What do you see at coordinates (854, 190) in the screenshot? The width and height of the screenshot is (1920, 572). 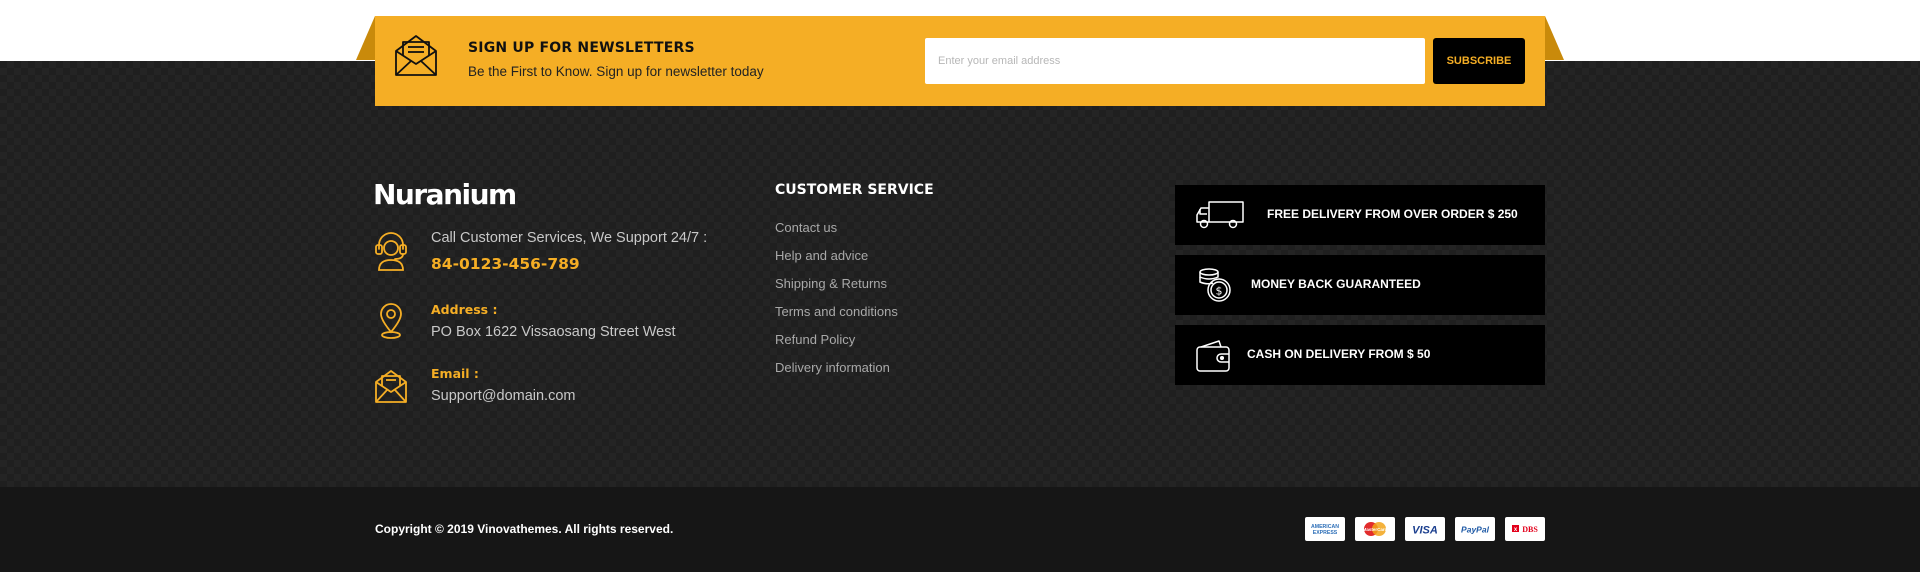 I see `customer-service-title: CUSTOMER SERVICE` at bounding box center [854, 190].